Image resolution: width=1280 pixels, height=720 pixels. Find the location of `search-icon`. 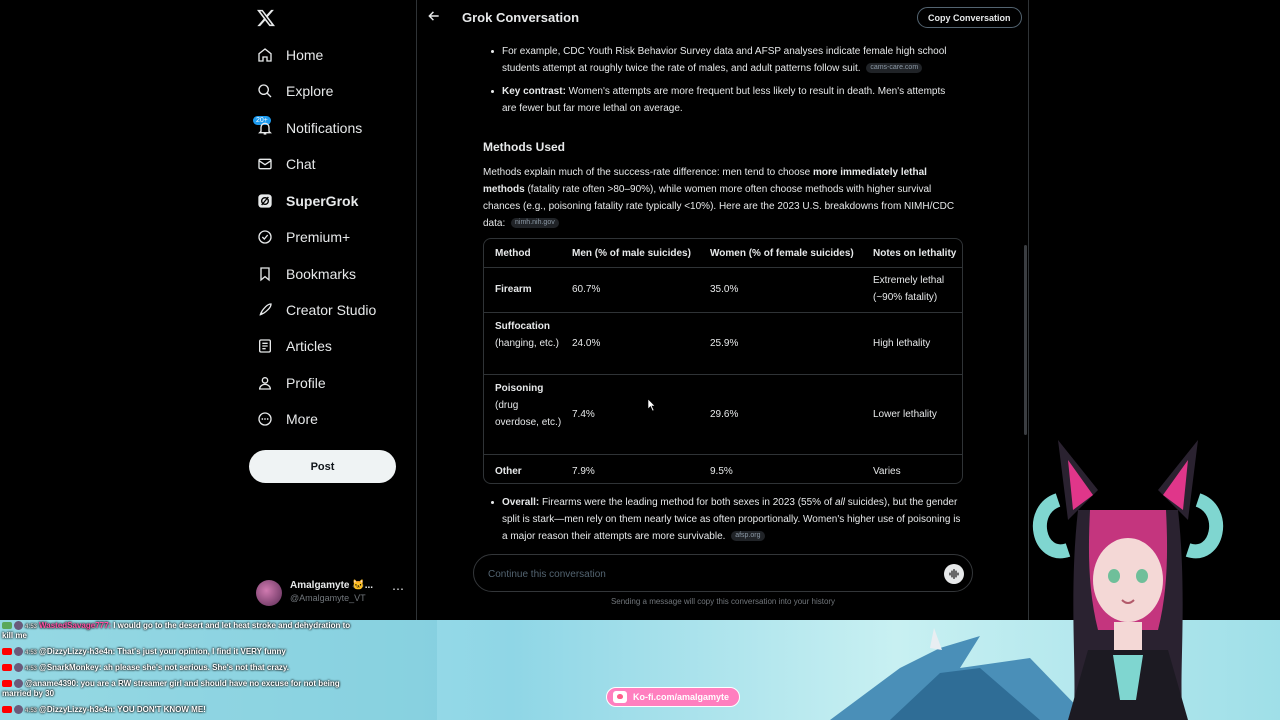

search-icon is located at coordinates (265, 91).